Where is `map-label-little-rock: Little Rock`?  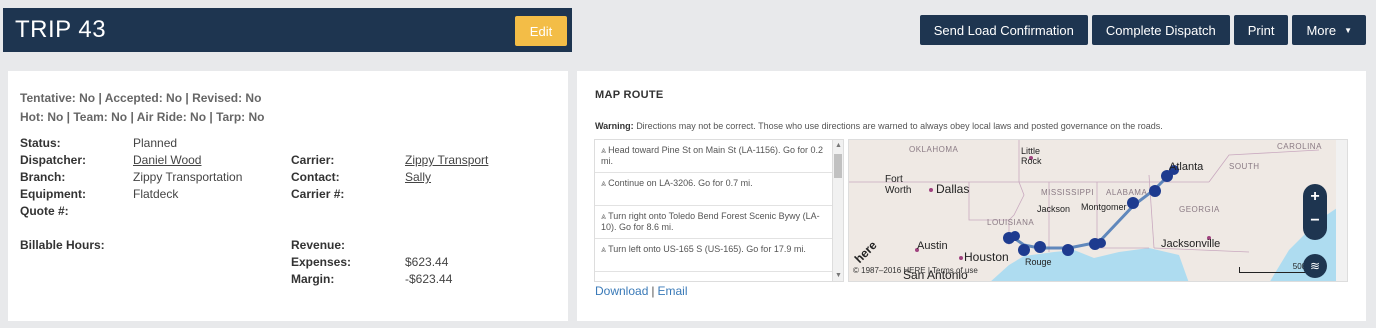 map-label-little-rock: Little Rock is located at coordinates (1031, 156).